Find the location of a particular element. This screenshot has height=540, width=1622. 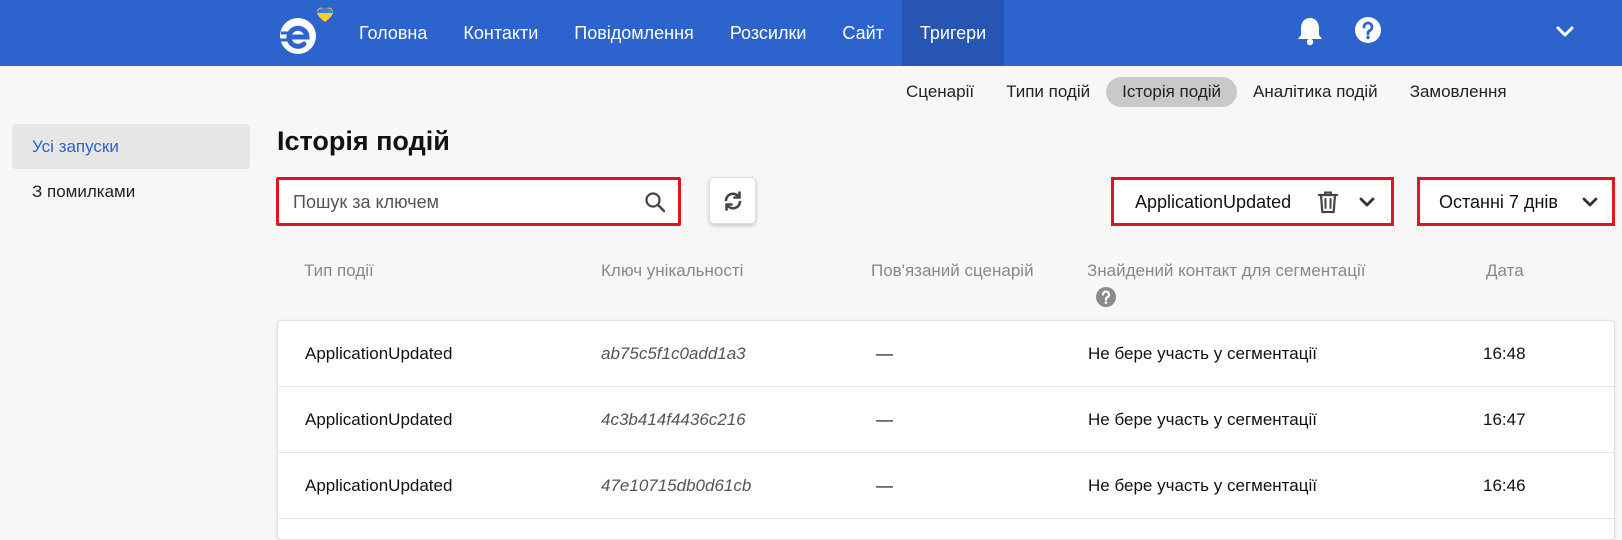

tab-orders: Замовлення is located at coordinates (1458, 92).